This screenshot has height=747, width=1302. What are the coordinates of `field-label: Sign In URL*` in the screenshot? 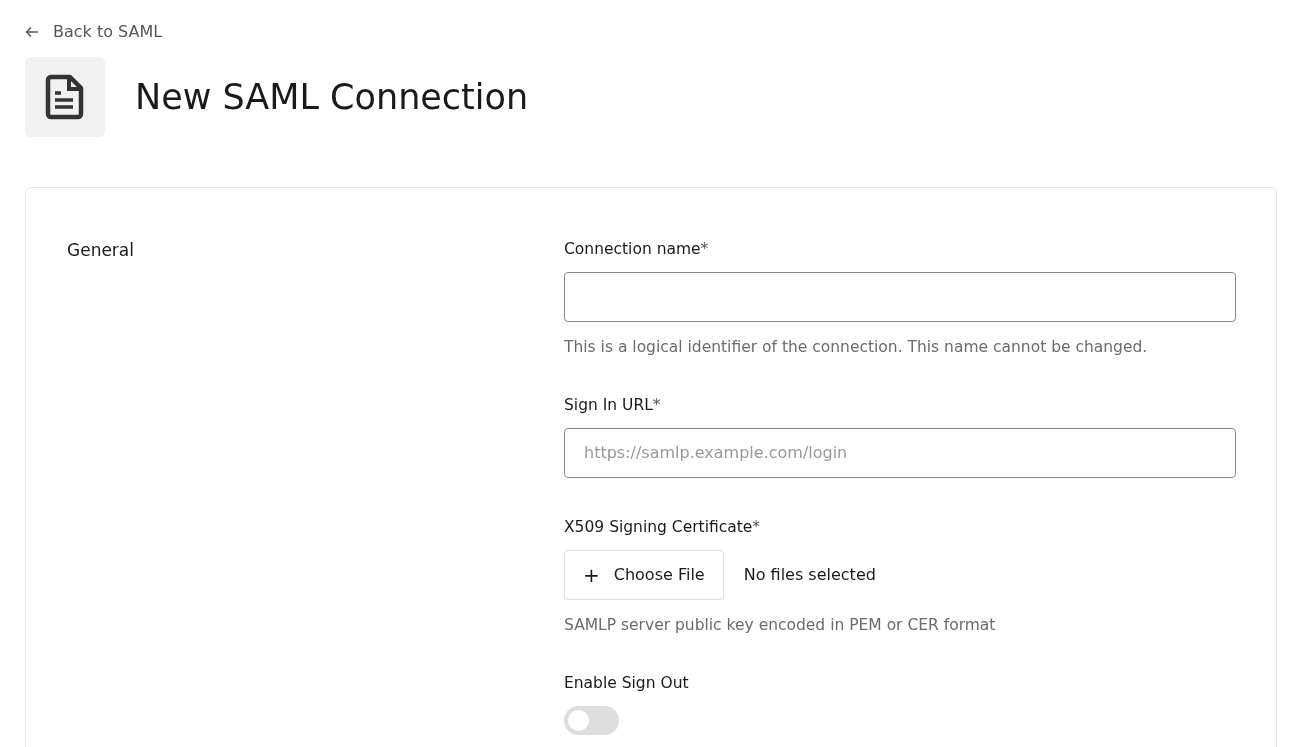 It's located at (613, 404).